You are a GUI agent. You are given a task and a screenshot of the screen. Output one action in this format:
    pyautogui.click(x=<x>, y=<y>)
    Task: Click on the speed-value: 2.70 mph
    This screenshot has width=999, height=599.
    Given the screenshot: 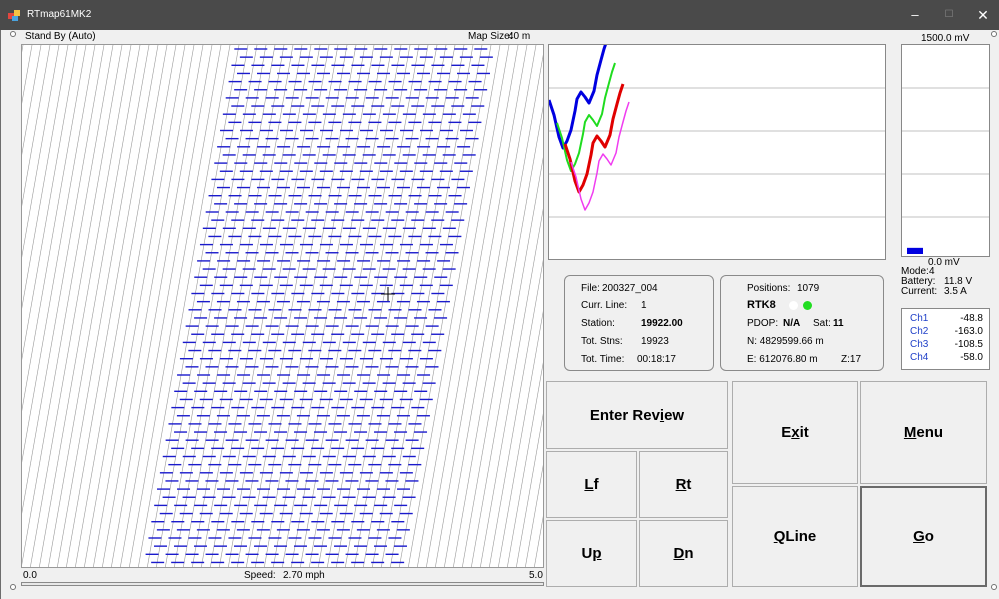 What is the action you would take?
    pyautogui.click(x=304, y=575)
    